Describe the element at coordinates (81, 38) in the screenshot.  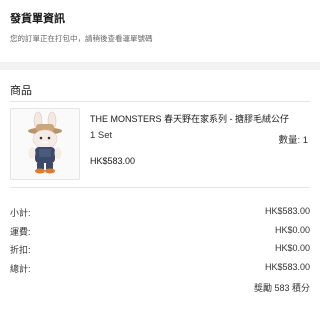
I see `shipping-status-text: 您的訂單正在打包中，請稍後查看運單號碼` at that location.